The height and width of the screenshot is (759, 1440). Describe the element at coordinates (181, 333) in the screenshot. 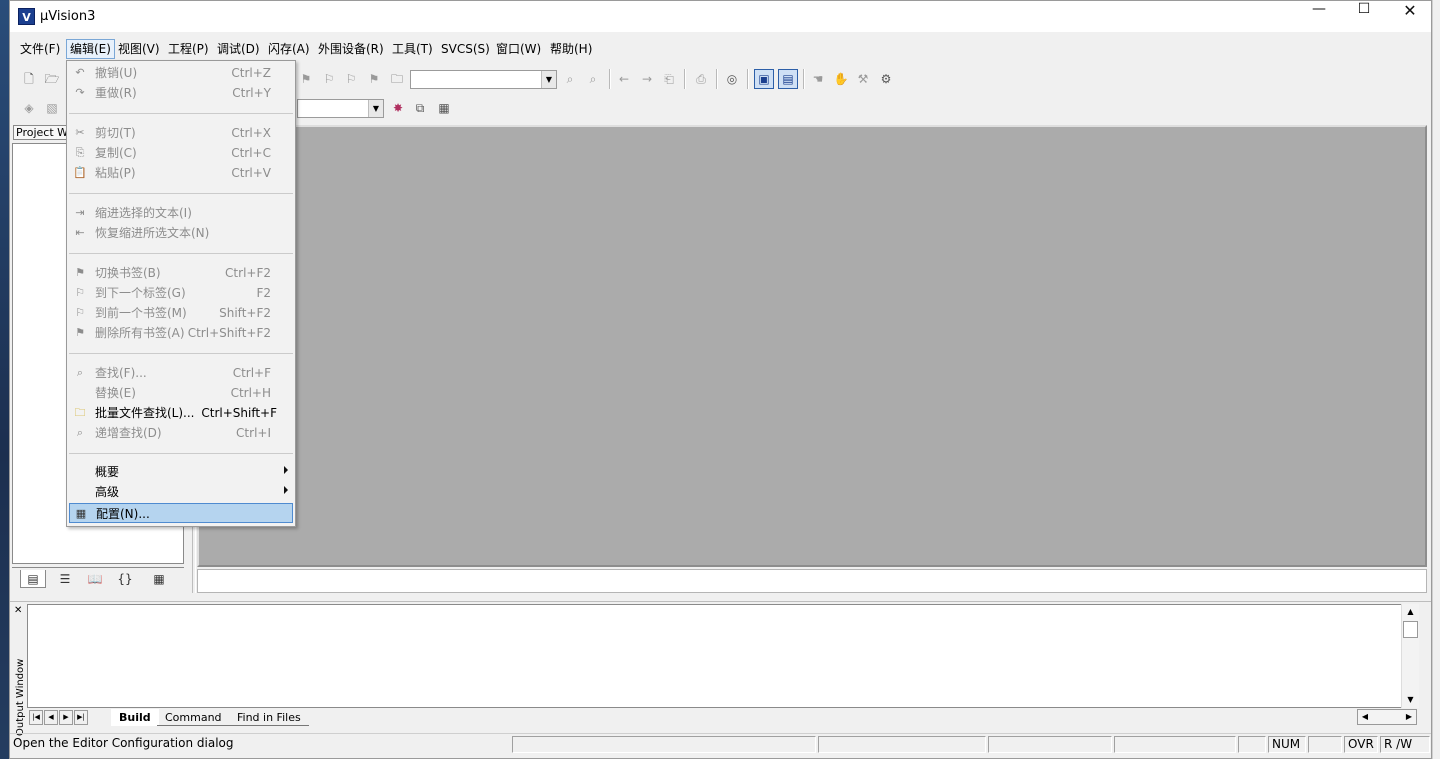

I see `menu-item-clear-bookmarks: ⚑ 删除所有书签(A) Ctrl+Shift+F2` at that location.